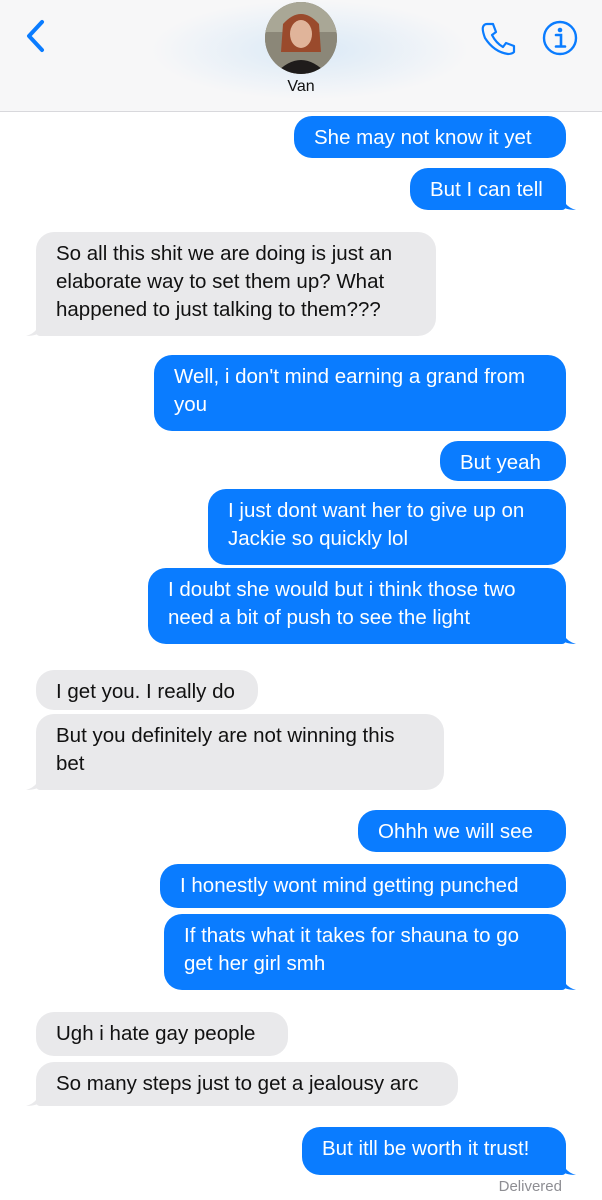 The height and width of the screenshot is (1200, 602). Describe the element at coordinates (342, 589) in the screenshot. I see `message-text-line: I doubt she would but i think those two` at that location.